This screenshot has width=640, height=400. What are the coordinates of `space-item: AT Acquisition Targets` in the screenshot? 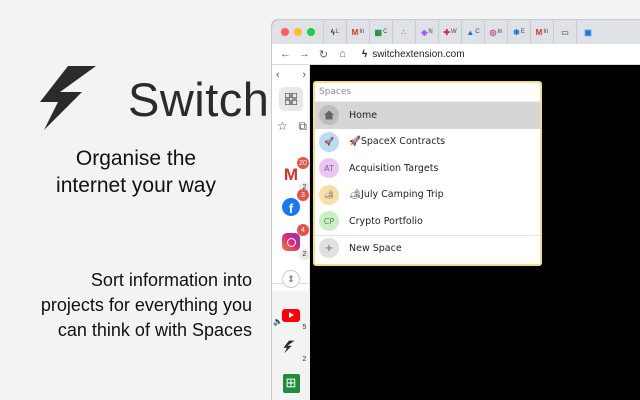 It's located at (427, 168).